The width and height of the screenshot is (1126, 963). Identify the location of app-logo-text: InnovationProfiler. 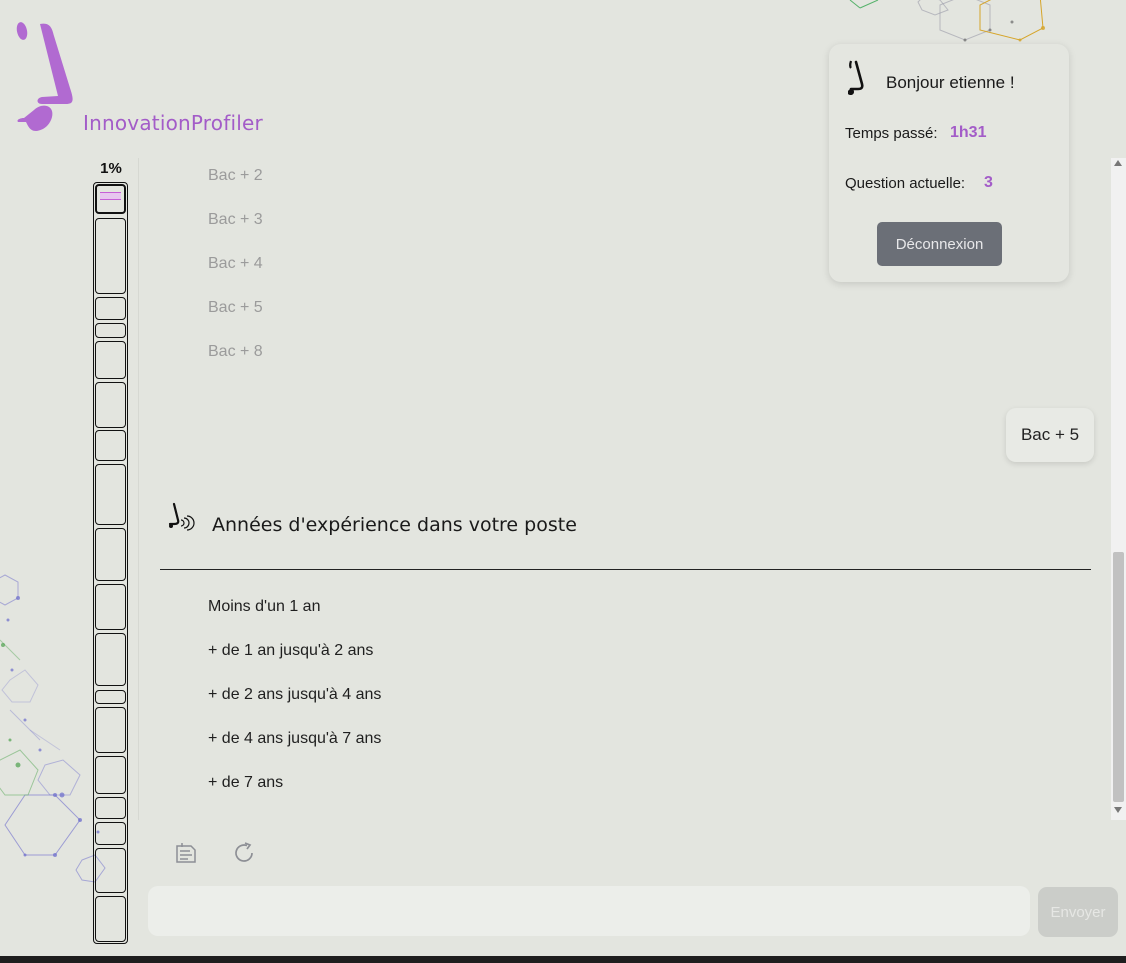
(173, 123).